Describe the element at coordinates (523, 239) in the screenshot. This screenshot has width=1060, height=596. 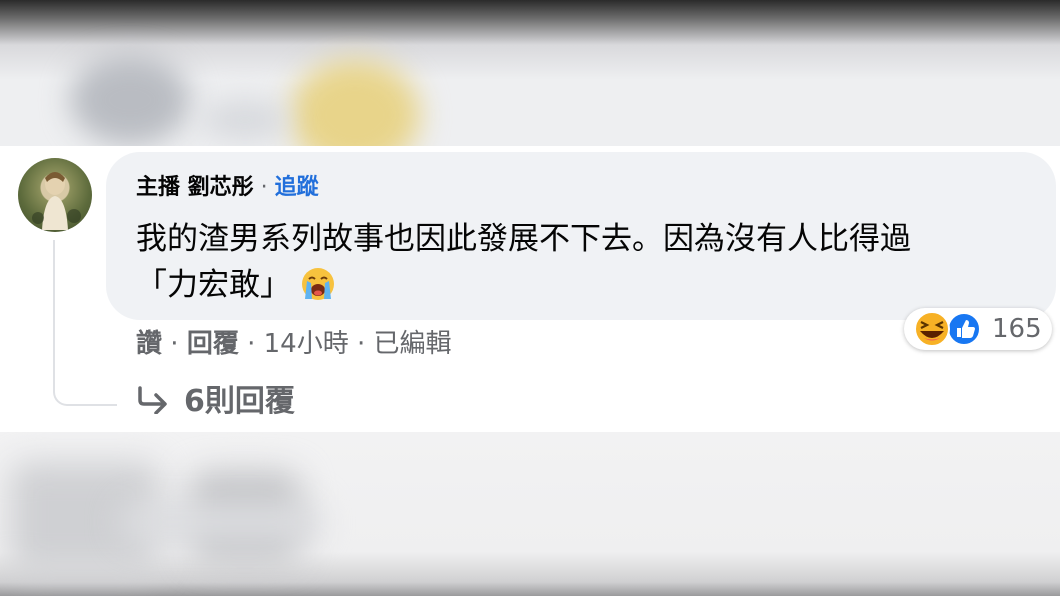
I see `comment-text-line-1: 我的渣男系列故事也因此發展不下去。因為沒有人比得過` at that location.